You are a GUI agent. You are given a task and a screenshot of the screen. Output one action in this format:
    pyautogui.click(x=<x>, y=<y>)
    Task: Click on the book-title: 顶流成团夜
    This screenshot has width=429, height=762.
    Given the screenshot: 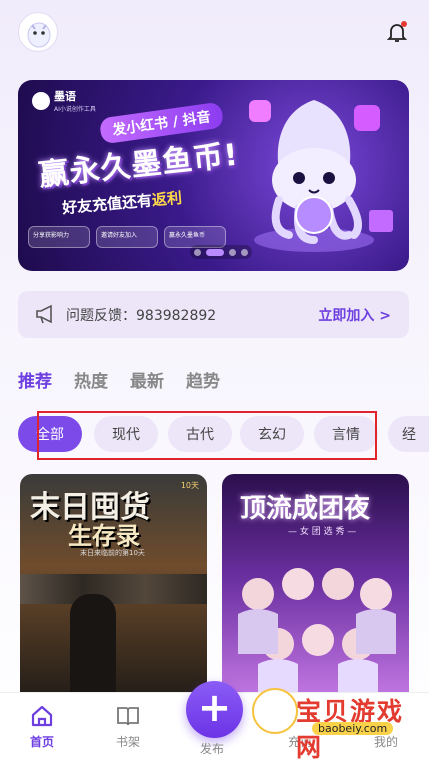 What is the action you would take?
    pyautogui.click(x=305, y=509)
    